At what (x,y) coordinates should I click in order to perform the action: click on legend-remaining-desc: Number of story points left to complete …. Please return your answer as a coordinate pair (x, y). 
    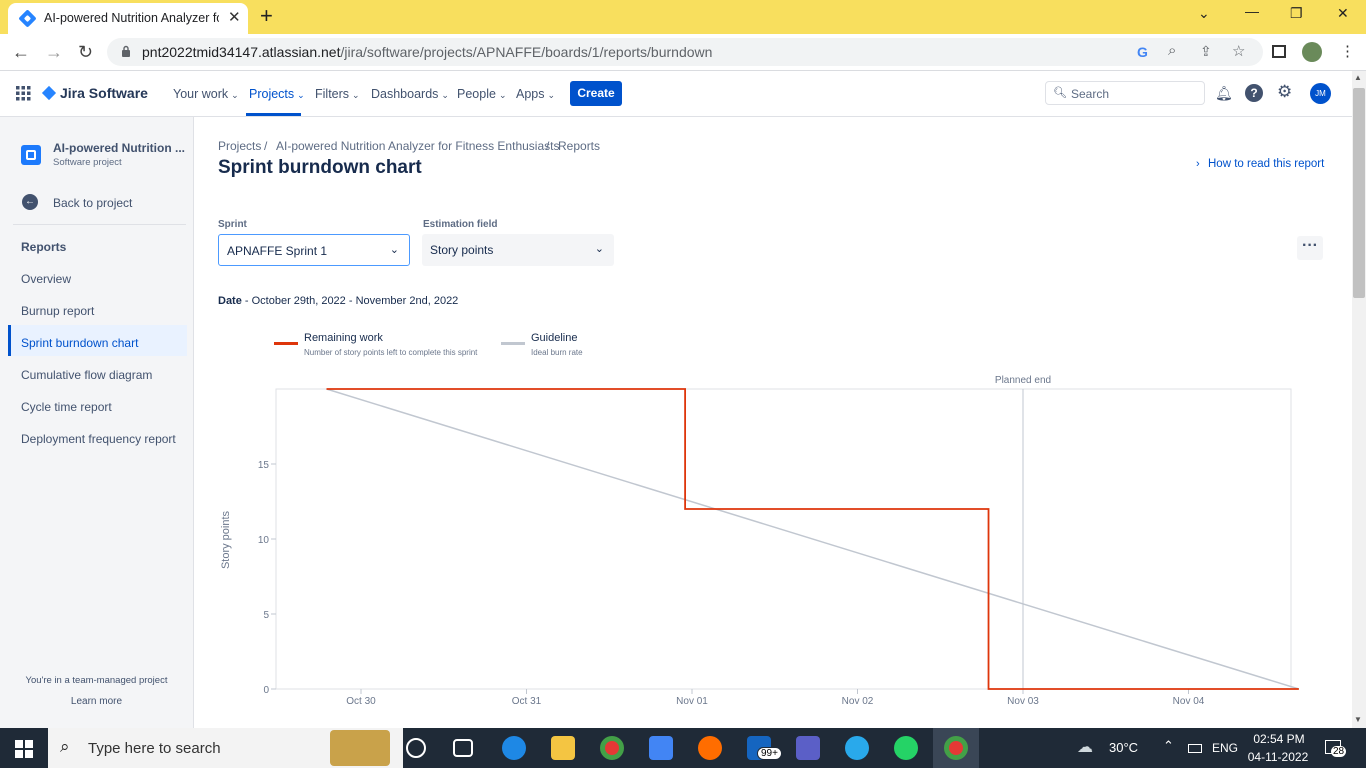
    Looking at the image, I should click on (391, 352).